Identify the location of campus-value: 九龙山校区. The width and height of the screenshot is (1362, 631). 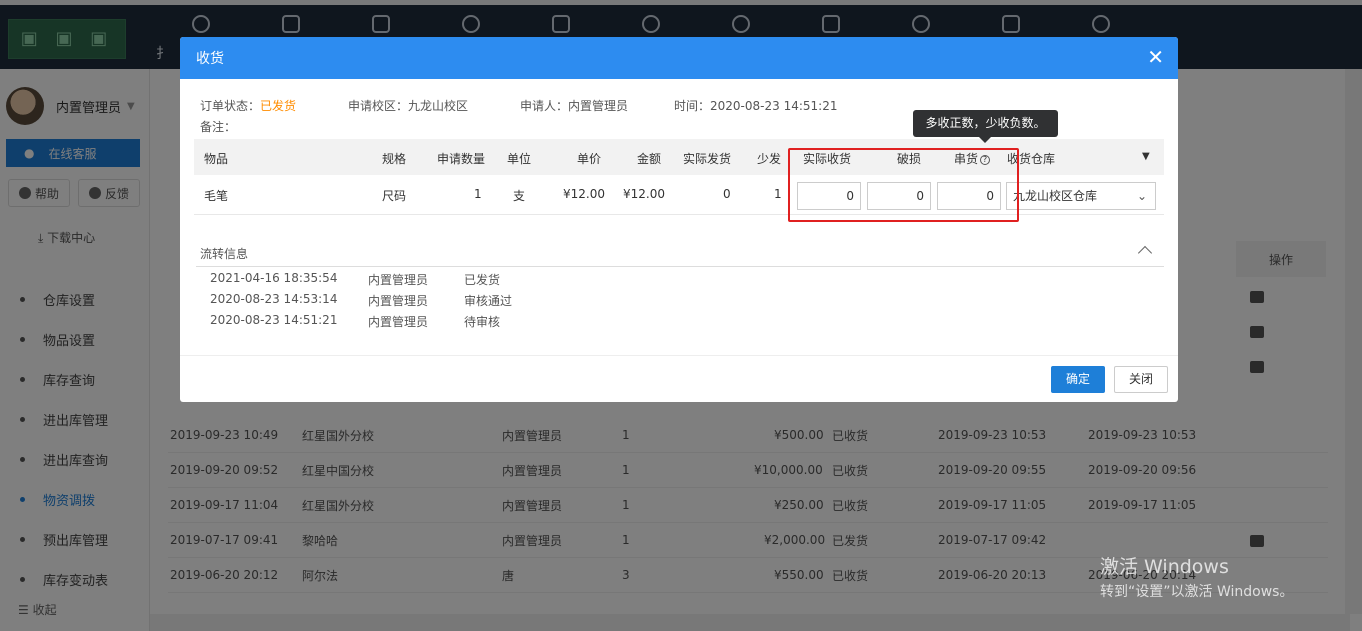
(438, 106).